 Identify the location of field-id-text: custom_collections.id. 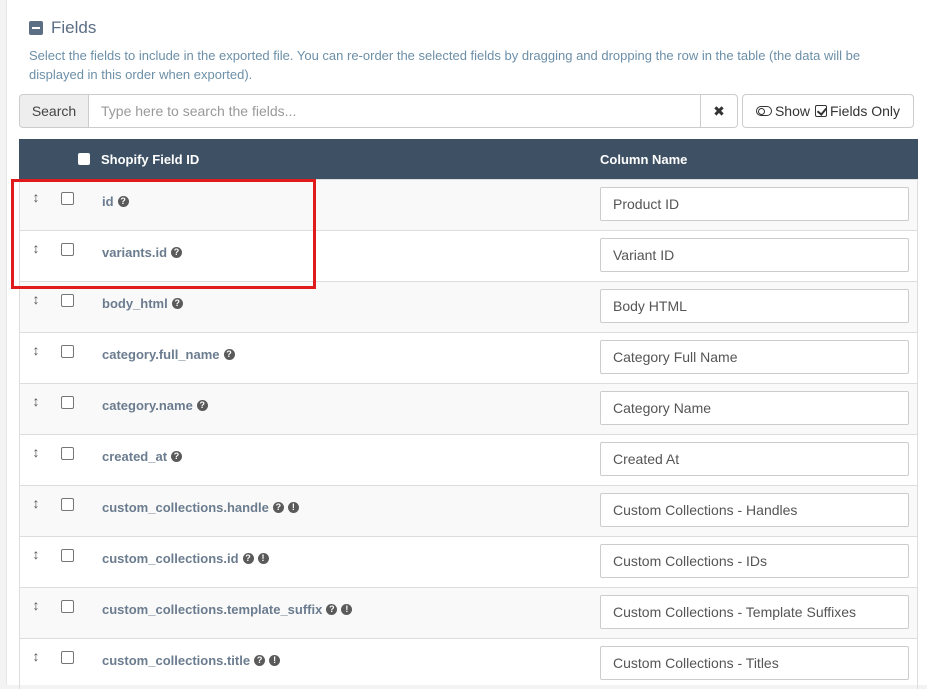
(170, 558).